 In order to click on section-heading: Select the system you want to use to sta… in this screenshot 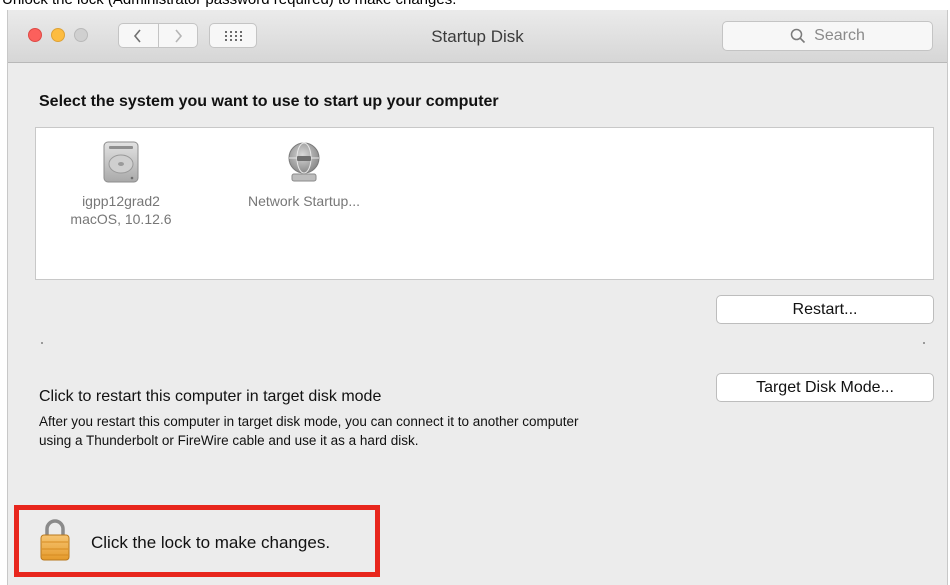, I will do `click(269, 101)`.